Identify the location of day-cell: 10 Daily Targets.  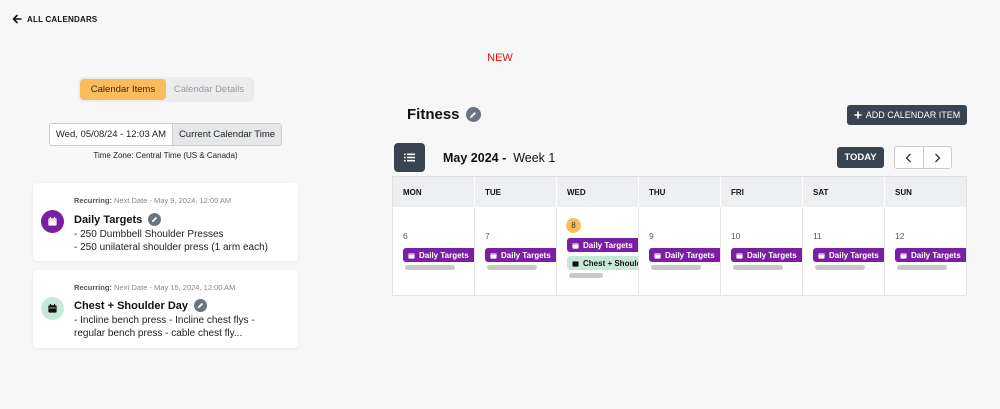
(762, 251).